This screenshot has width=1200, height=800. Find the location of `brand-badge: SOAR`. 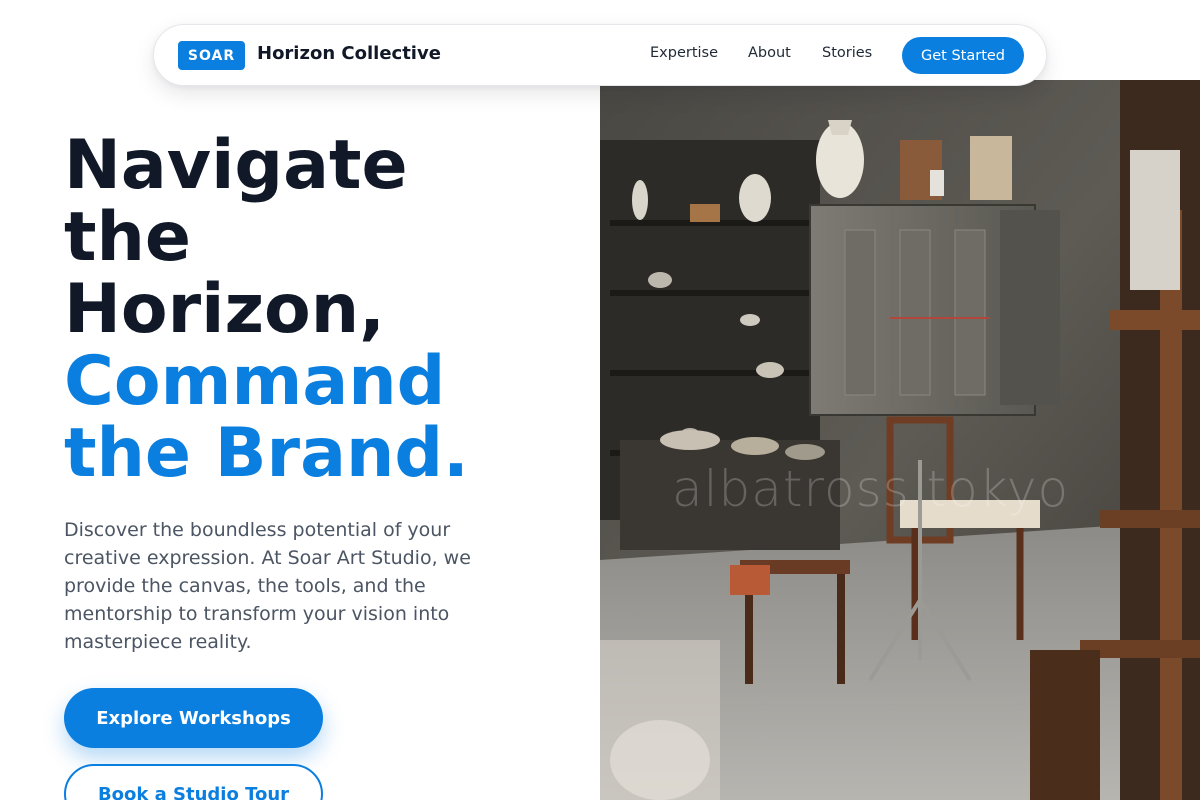

brand-badge: SOAR is located at coordinates (211, 55).